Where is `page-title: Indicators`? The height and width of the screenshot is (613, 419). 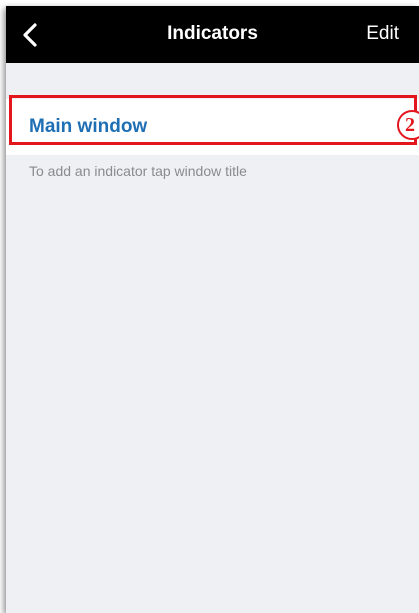 page-title: Indicators is located at coordinates (212, 33).